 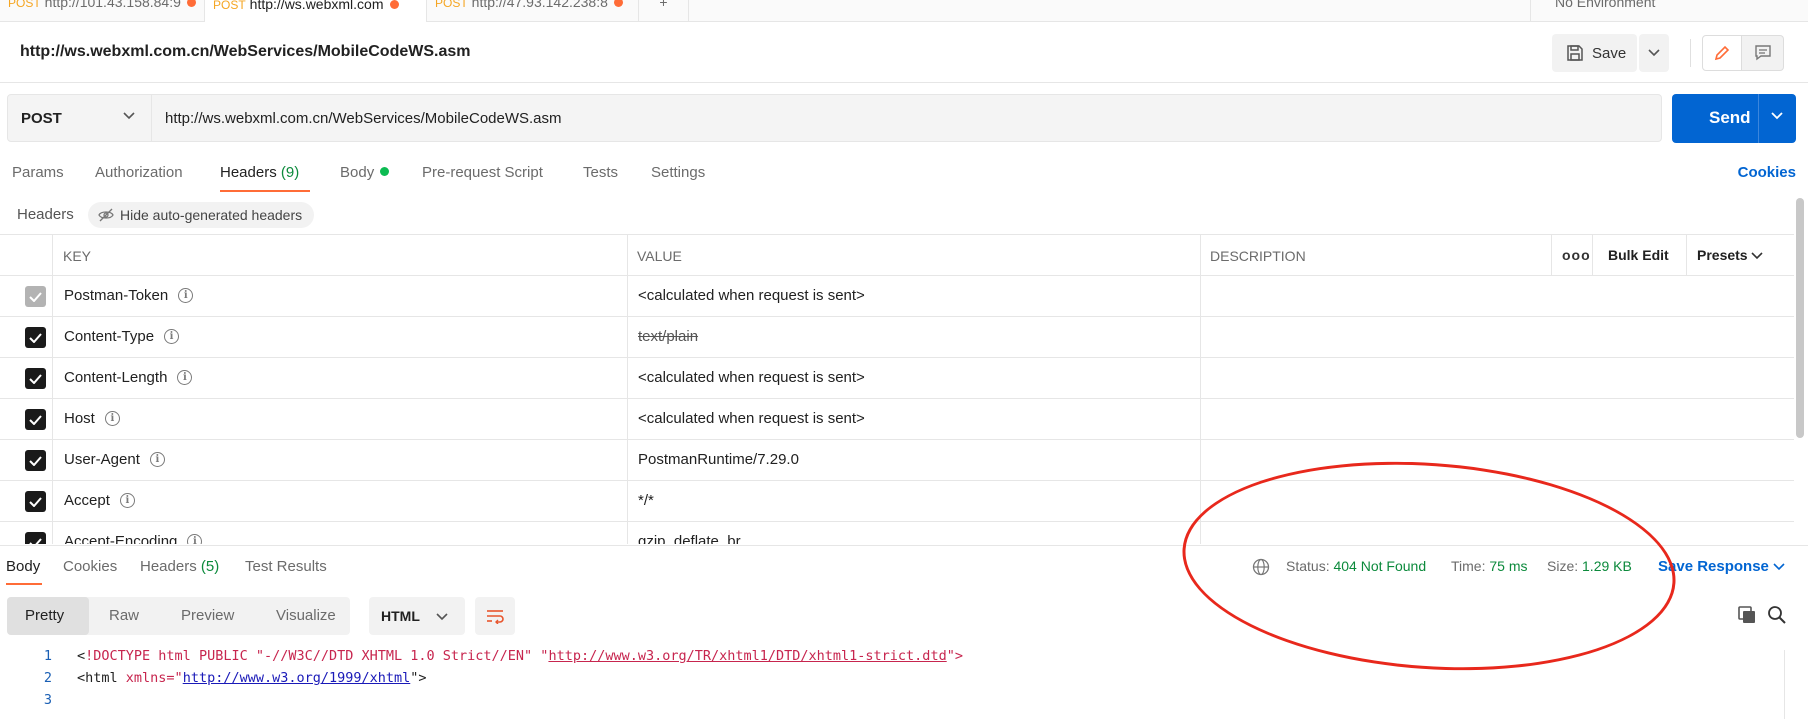 What do you see at coordinates (178, 616) in the screenshot?
I see `view-mode-segmented: Pretty Raw Preview Visualize` at bounding box center [178, 616].